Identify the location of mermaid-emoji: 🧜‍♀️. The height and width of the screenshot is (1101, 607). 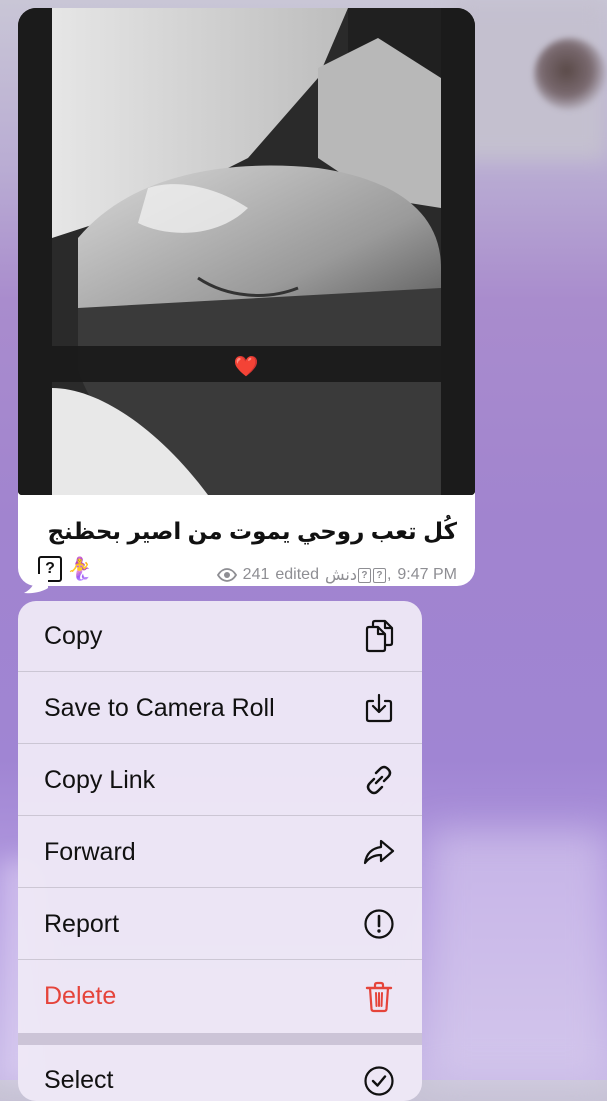
(80, 568).